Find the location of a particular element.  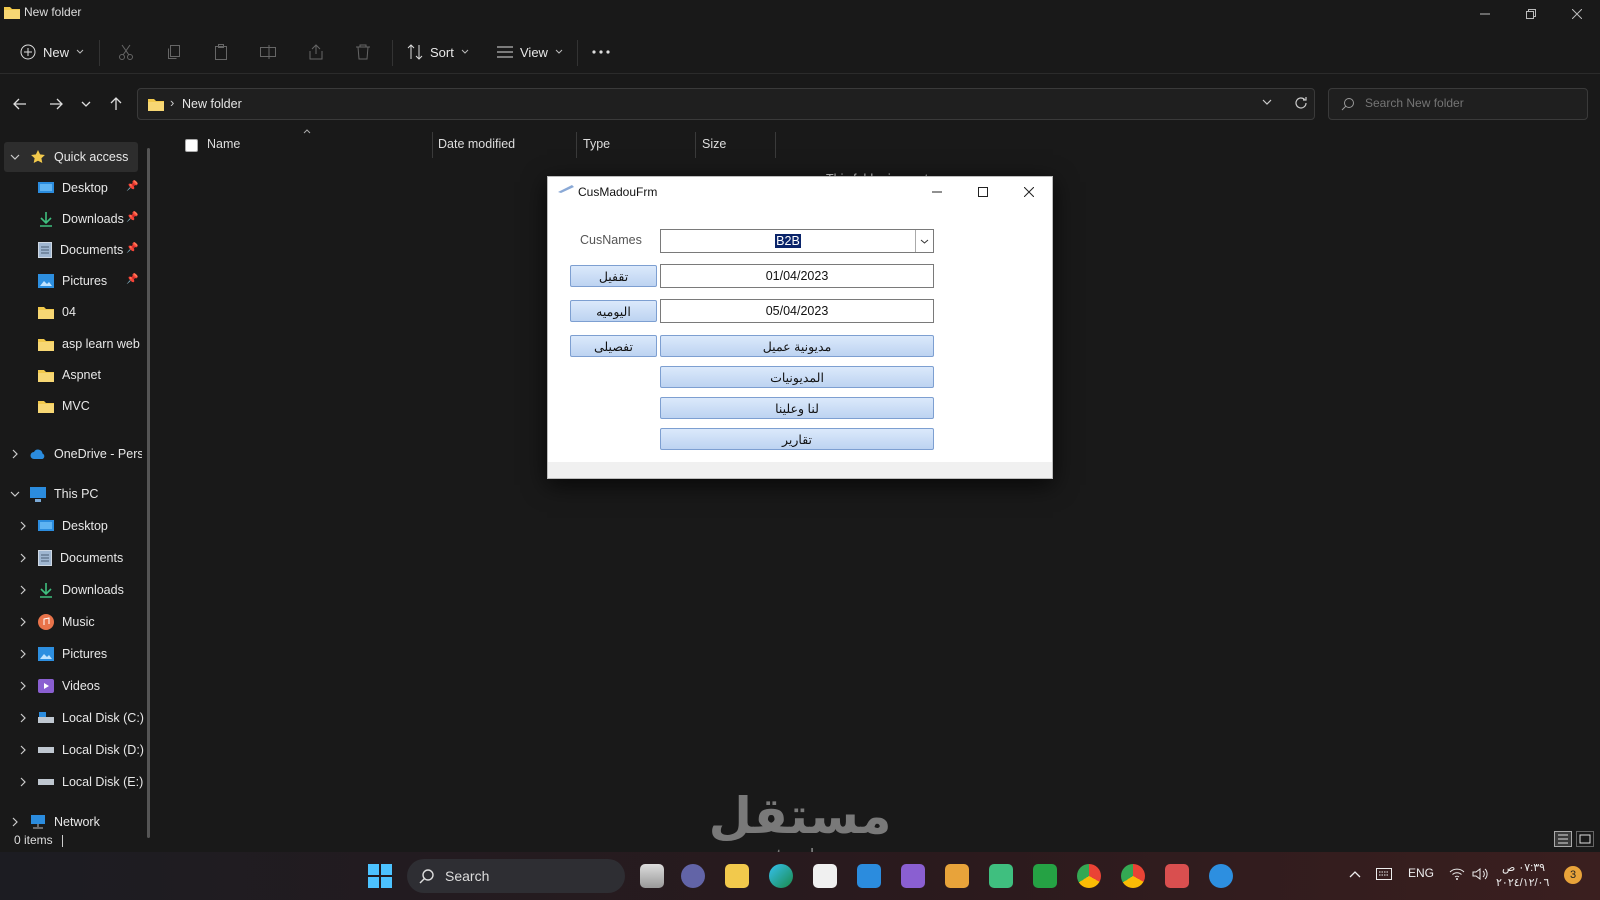

dialog-minimize-button is located at coordinates (937, 192).